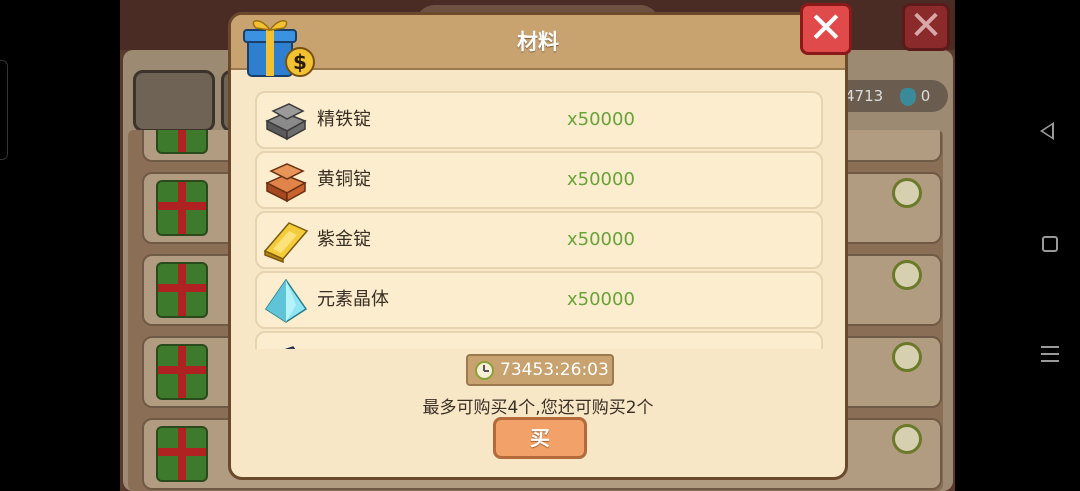 The height and width of the screenshot is (491, 1080). I want to click on list-item: 紫金锭 x50000, so click(539, 240).